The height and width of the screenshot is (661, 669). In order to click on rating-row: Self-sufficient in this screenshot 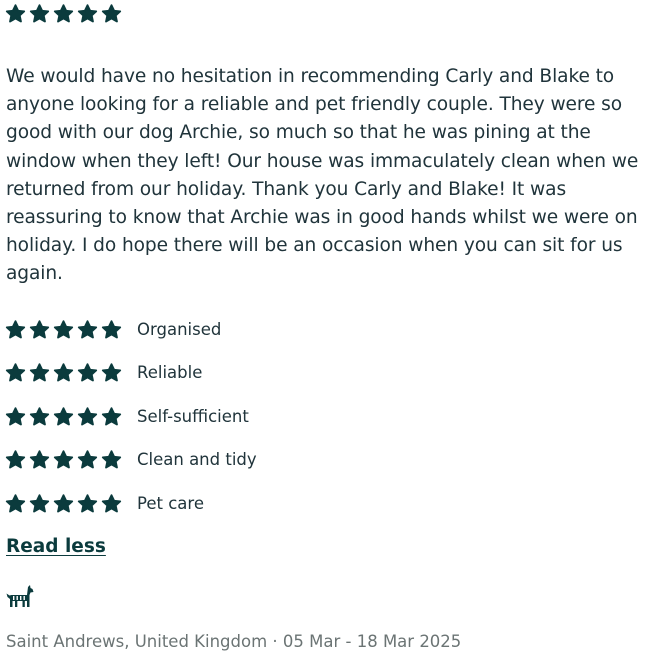, I will do `click(205, 416)`.